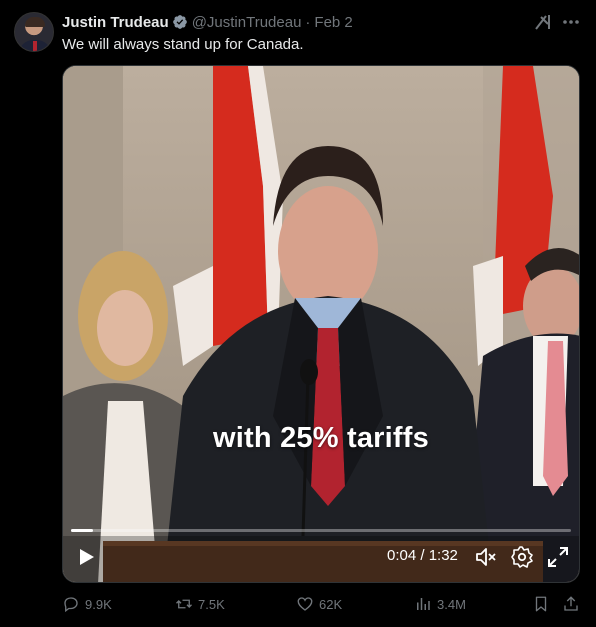  What do you see at coordinates (247, 22) in the screenshot?
I see `author-handle: @JustinTrudeau` at bounding box center [247, 22].